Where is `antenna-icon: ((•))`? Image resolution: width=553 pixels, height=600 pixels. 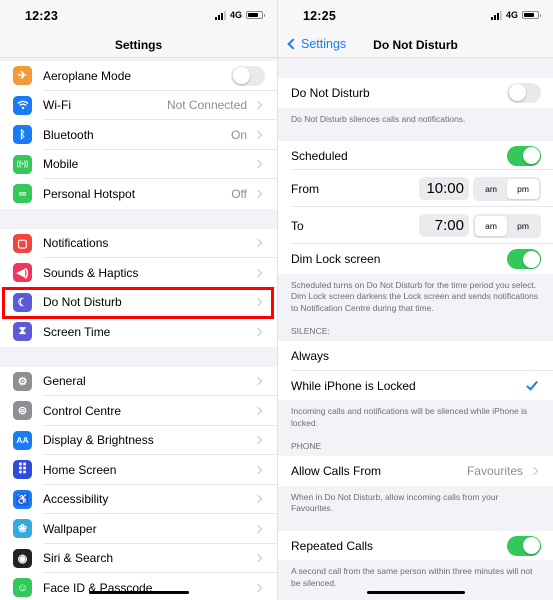 antenna-icon: ((•)) is located at coordinates (22, 164).